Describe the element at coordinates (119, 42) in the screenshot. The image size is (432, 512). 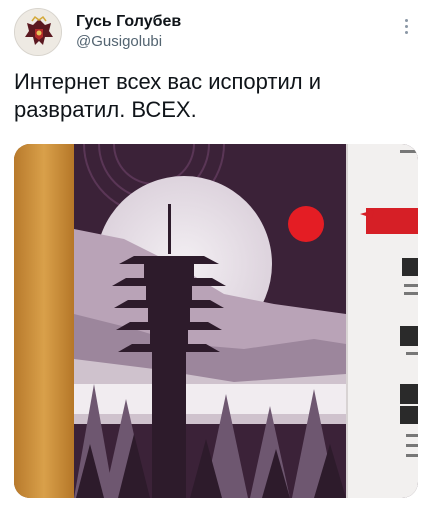
I see `author-handle: @Gusigolubi` at that location.